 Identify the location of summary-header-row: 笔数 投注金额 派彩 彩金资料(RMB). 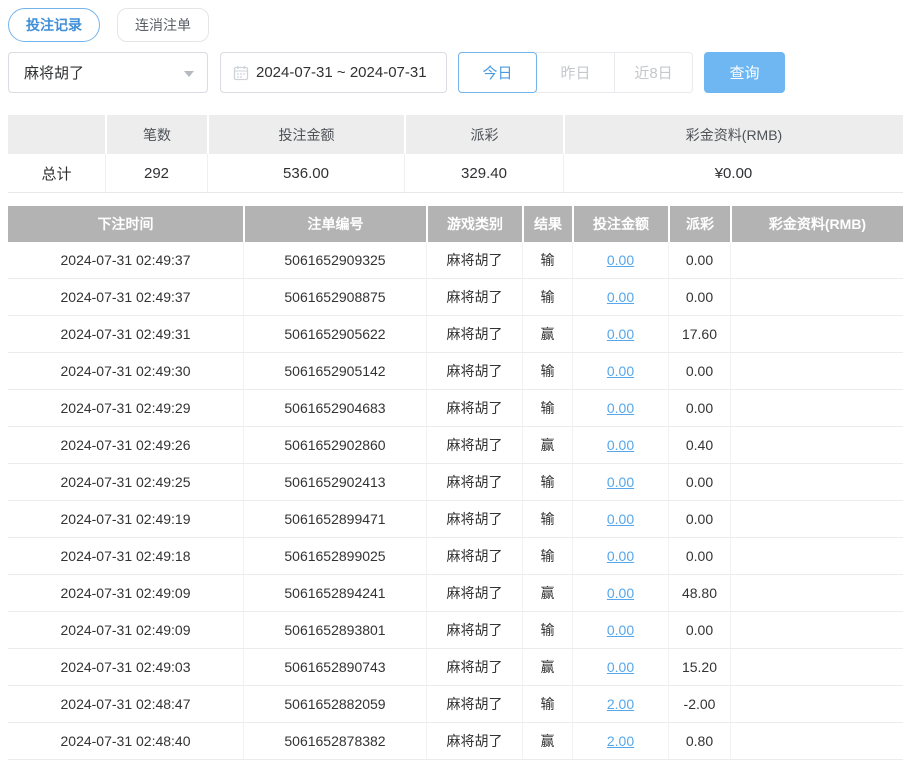
(455, 134).